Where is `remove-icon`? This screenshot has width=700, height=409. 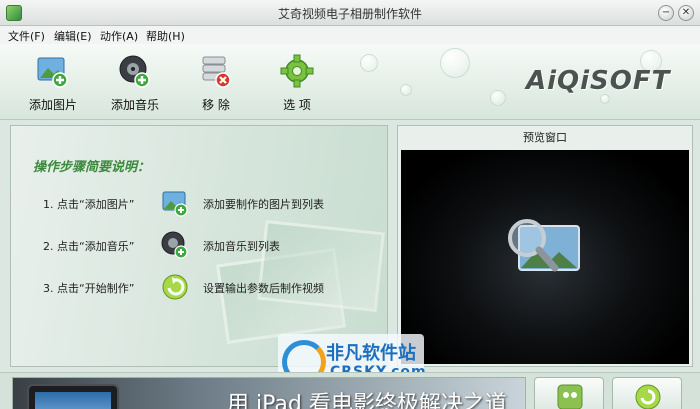
remove-icon is located at coordinates (216, 72).